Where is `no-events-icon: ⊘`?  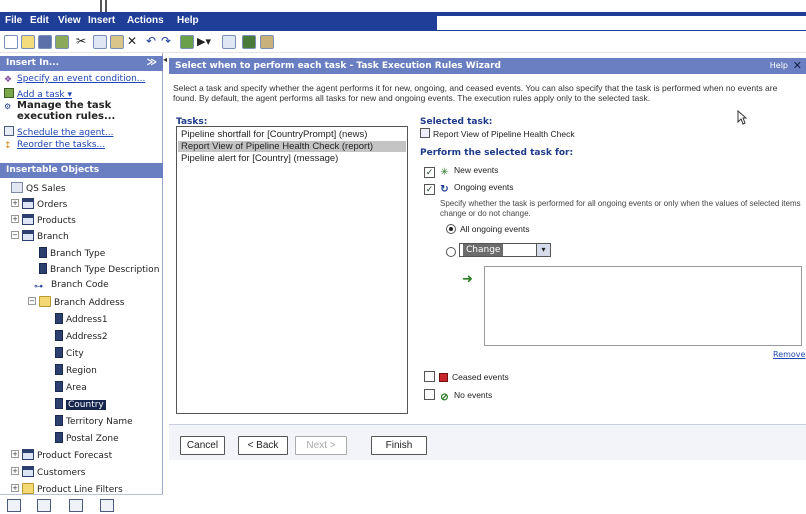
no-events-icon: ⊘ is located at coordinates (444, 397).